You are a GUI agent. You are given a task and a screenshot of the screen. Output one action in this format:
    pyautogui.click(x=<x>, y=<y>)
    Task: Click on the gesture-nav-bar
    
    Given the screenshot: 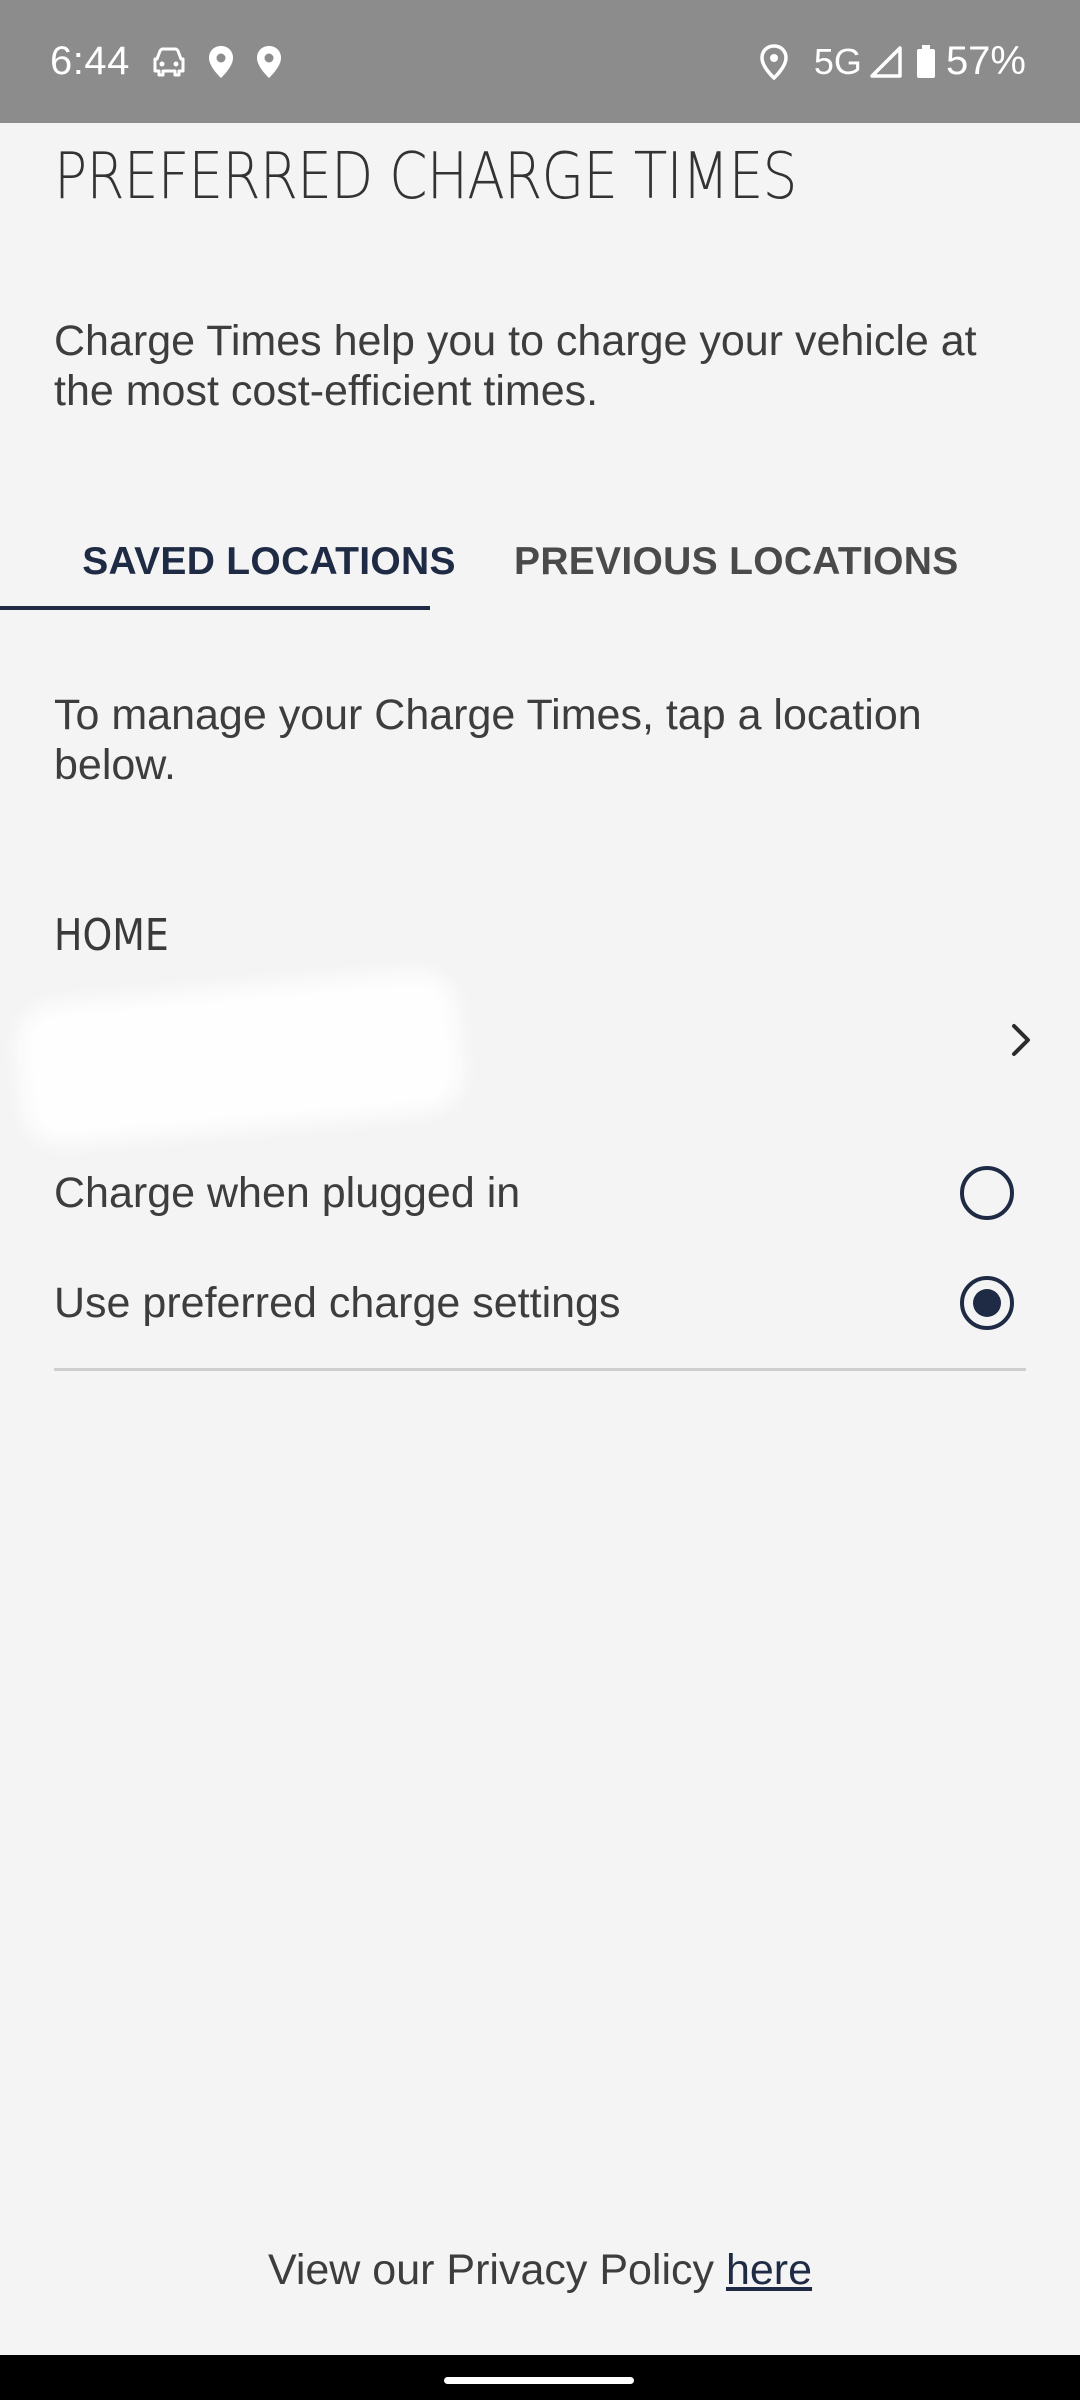 What is the action you would take?
    pyautogui.click(x=540, y=2377)
    